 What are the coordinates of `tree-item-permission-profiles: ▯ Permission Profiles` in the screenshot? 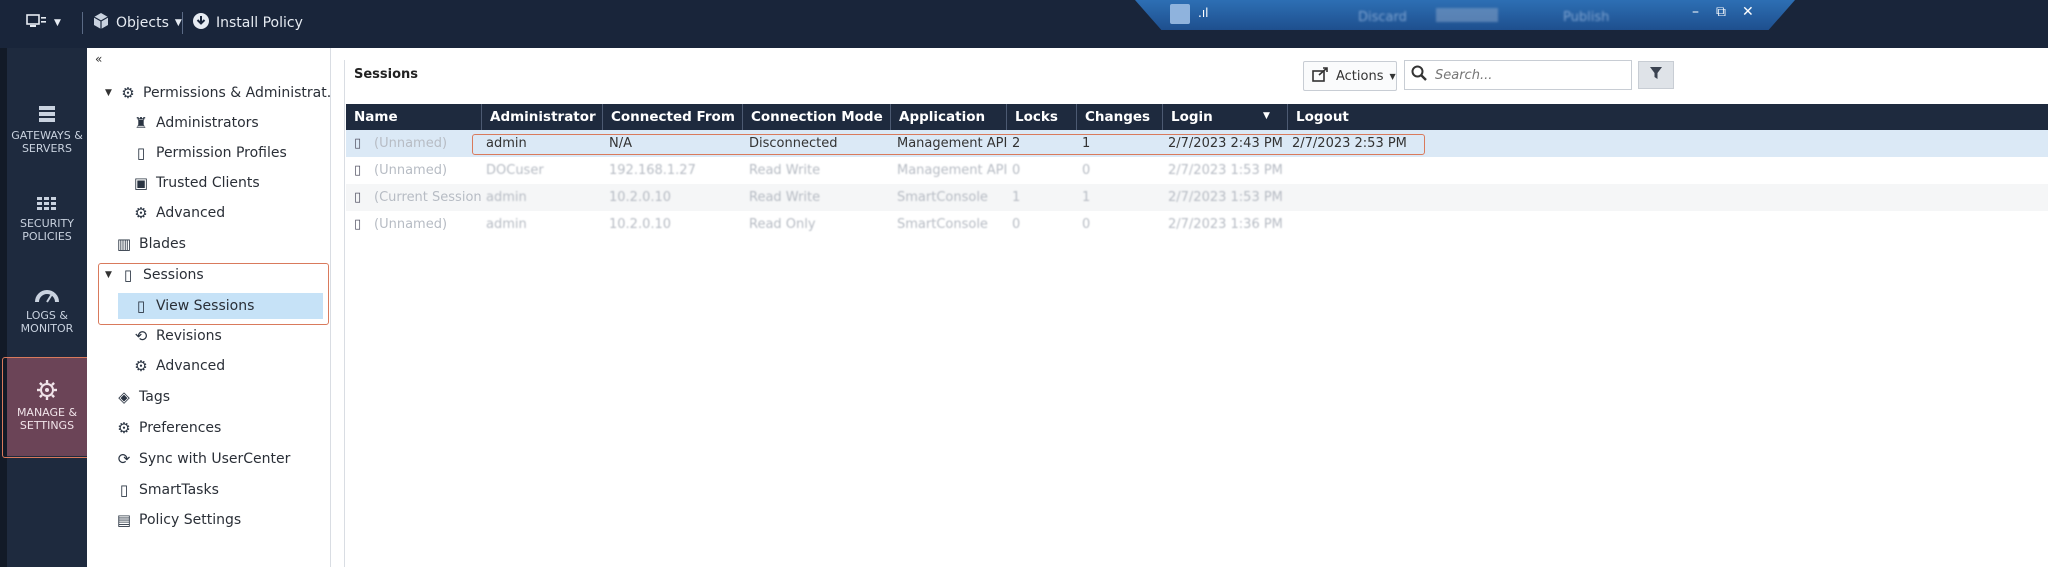 It's located at (209, 153).